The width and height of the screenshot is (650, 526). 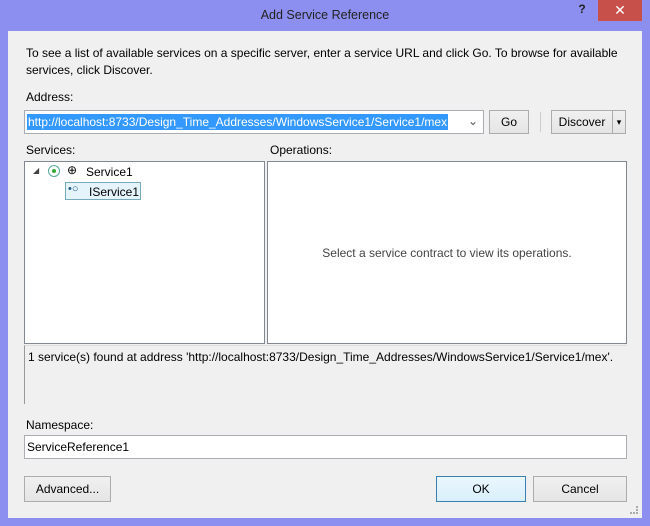 What do you see at coordinates (540, 122) in the screenshot?
I see `separator` at bounding box center [540, 122].